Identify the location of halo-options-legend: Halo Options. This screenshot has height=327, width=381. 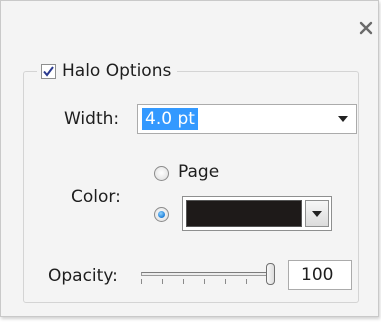
(107, 71).